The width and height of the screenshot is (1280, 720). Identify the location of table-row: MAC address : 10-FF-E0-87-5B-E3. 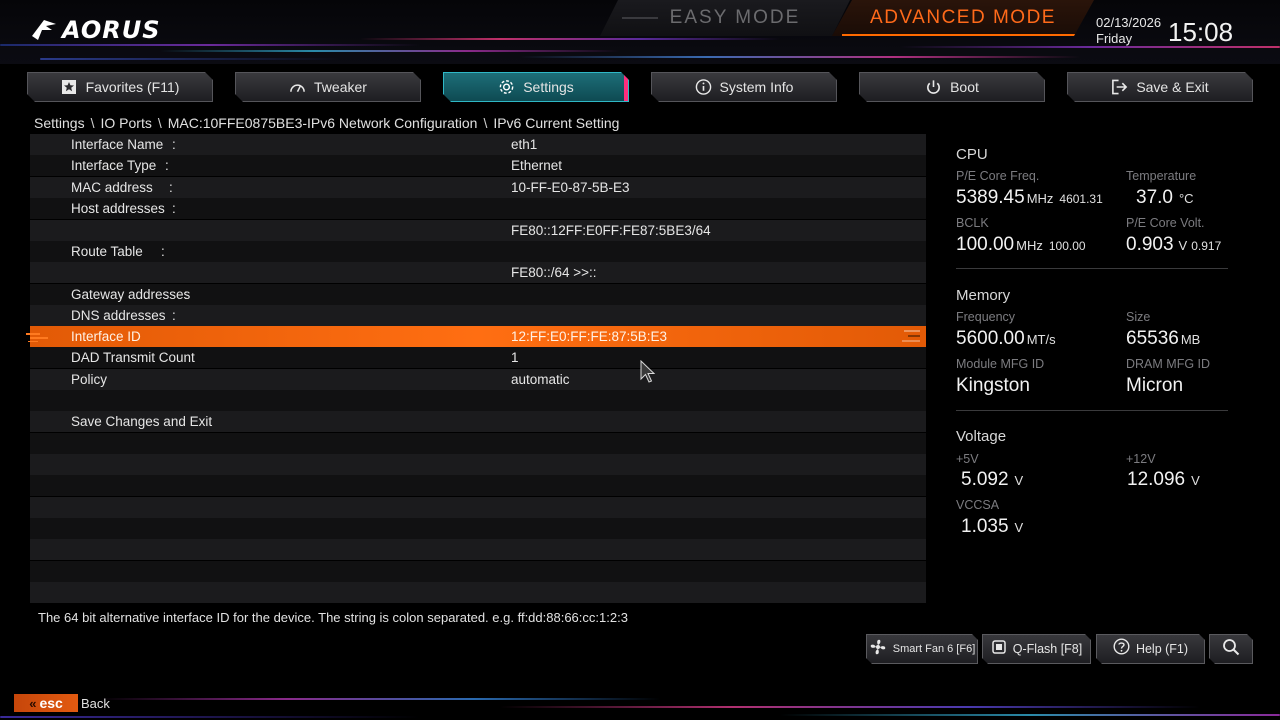
(478, 187).